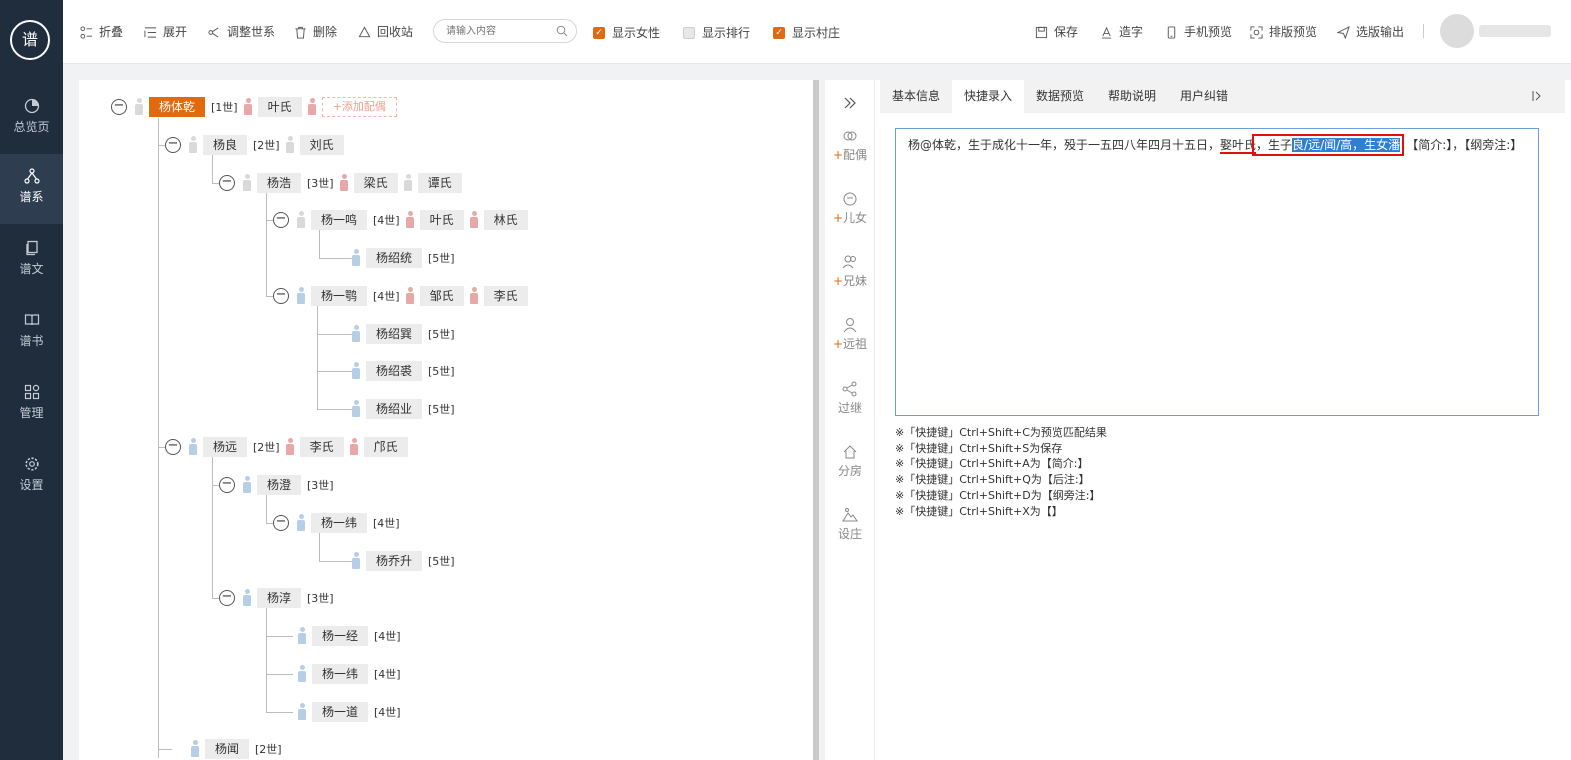  I want to click on layout-preview-button: 排版预览, so click(1283, 32).